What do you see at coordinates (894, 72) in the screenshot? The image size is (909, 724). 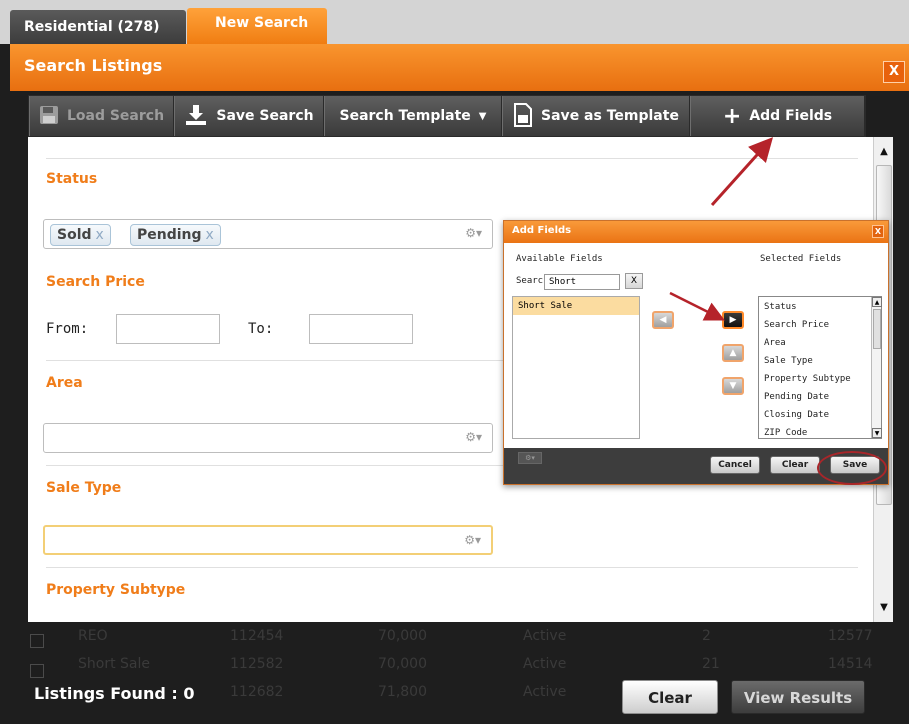 I see `modal-close-button: X` at bounding box center [894, 72].